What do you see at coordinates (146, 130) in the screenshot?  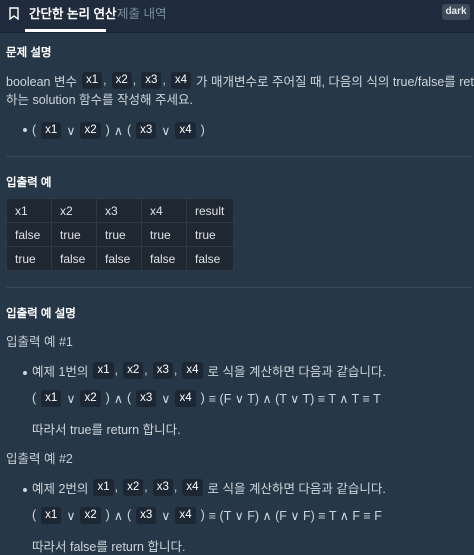 I see `formula-x3: x3` at bounding box center [146, 130].